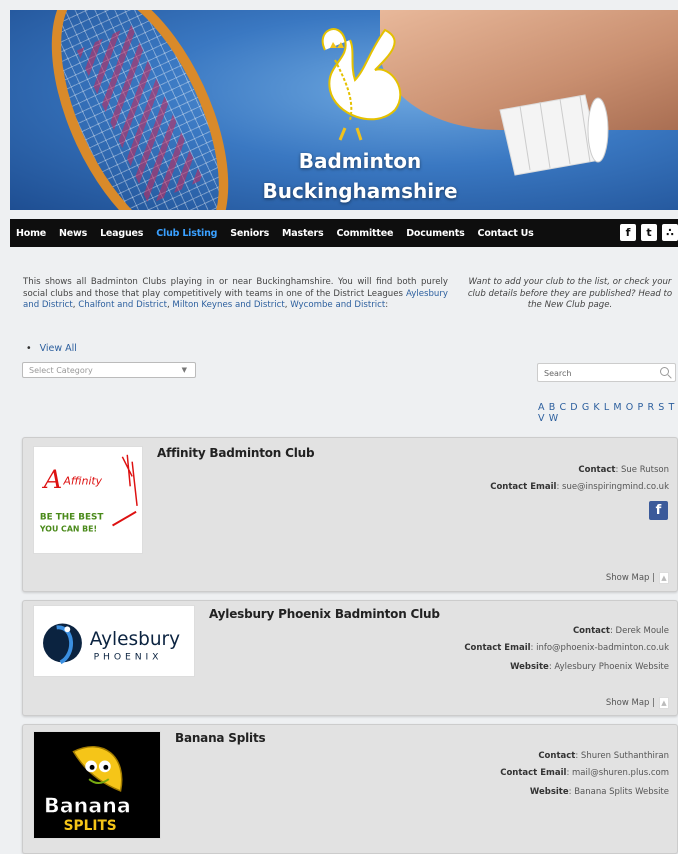 This screenshot has height=854, width=678. What do you see at coordinates (664, 371) in the screenshot?
I see `search-icon` at bounding box center [664, 371].